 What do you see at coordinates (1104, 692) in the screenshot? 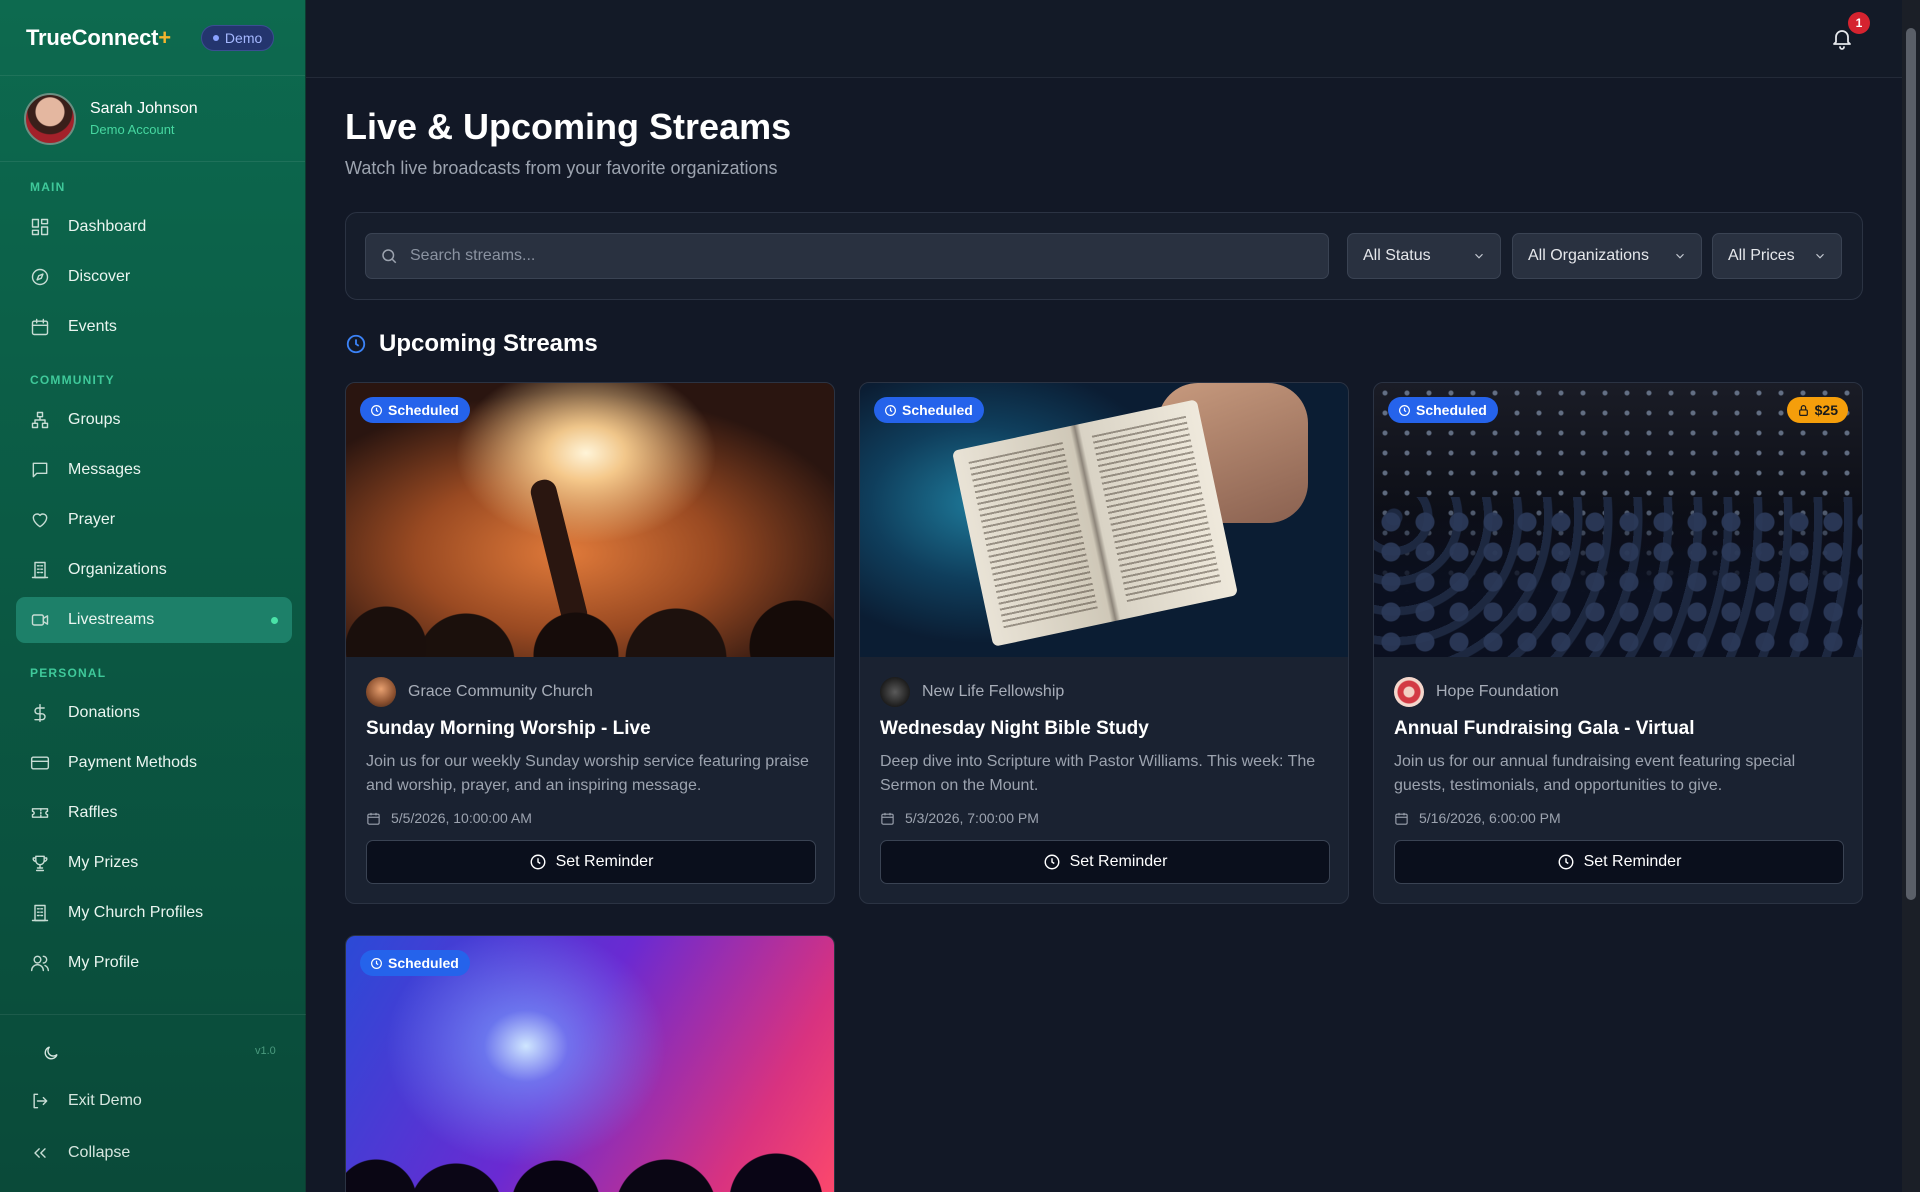
I see `stream-organization: New Life Fellowship` at bounding box center [1104, 692].